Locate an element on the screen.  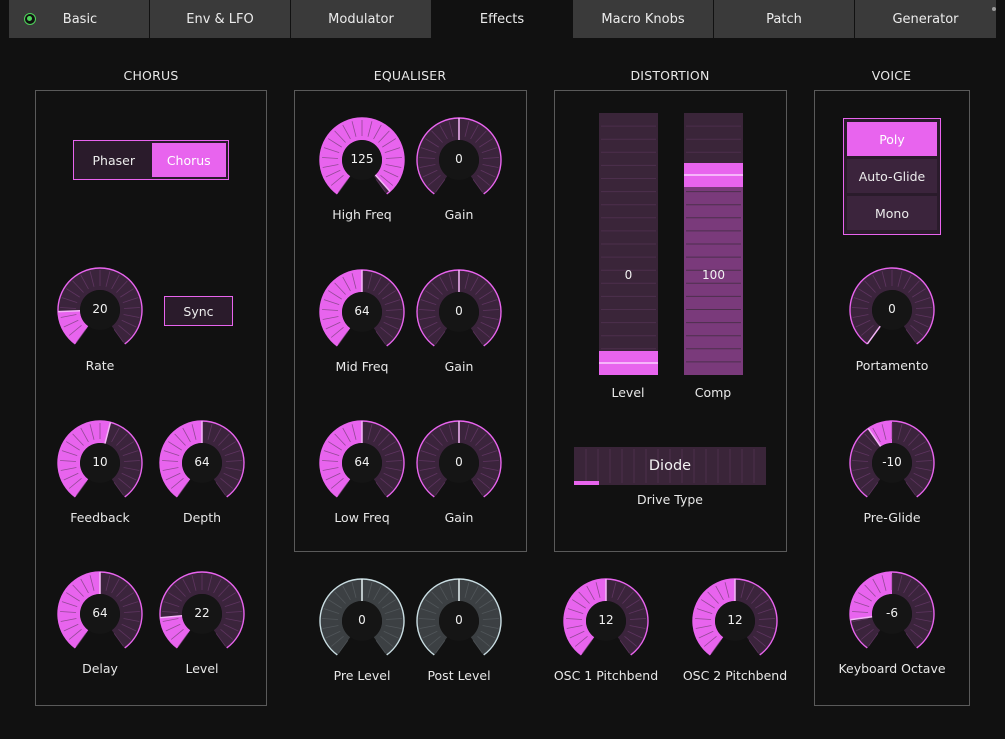
mid-freq-knob: 64 is located at coordinates (362, 312).